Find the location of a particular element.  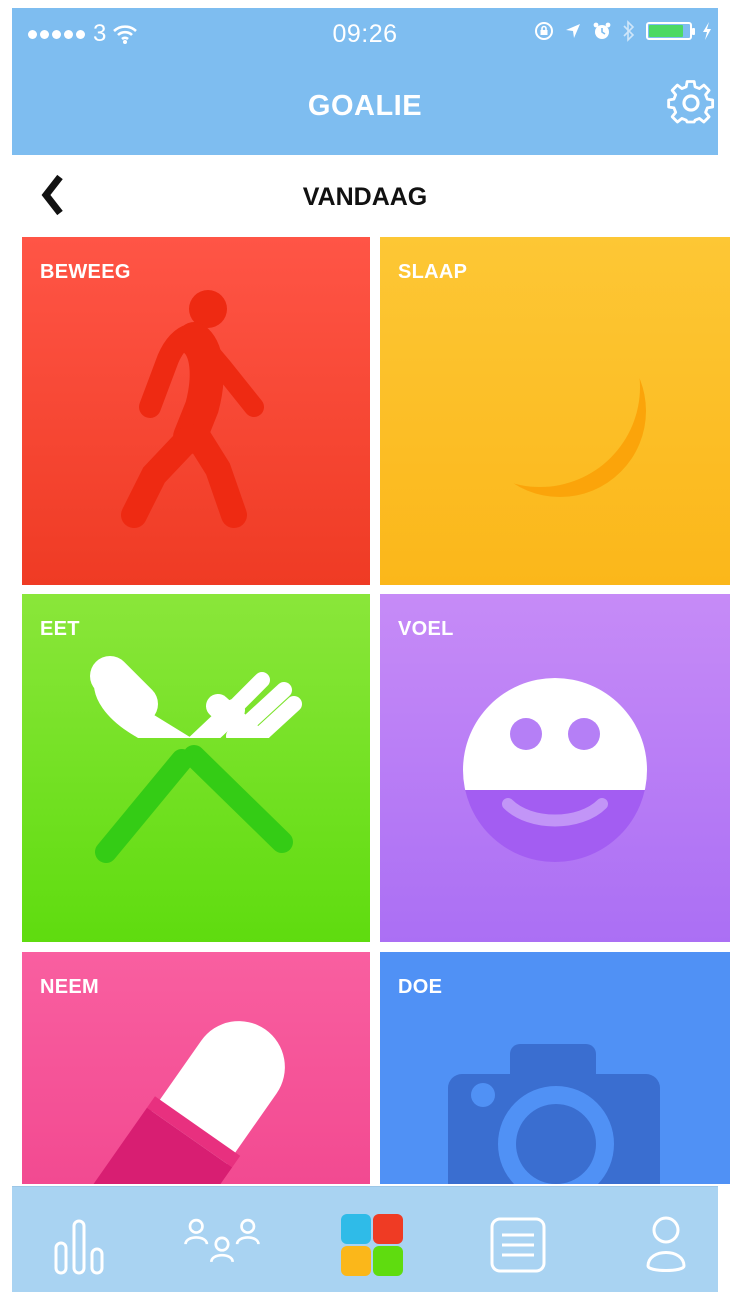

tile-beweeg: BEWEEG is located at coordinates (196, 411).